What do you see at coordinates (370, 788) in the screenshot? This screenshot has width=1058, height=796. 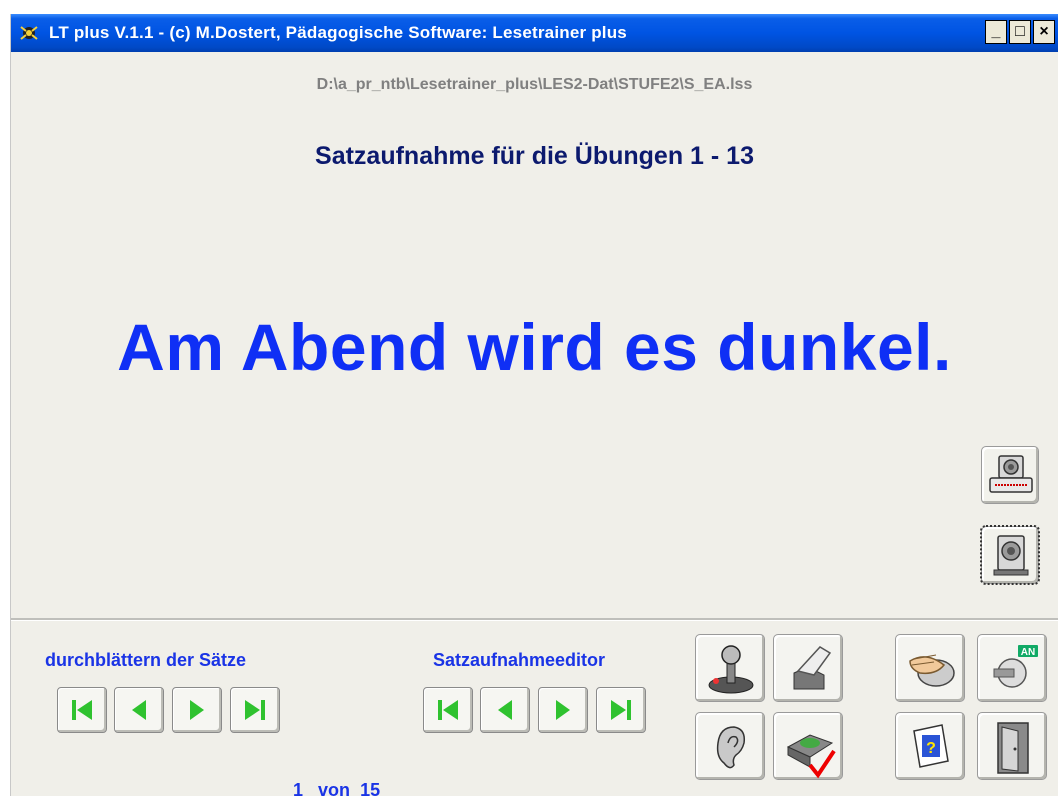 I see `counter-total: 15` at bounding box center [370, 788].